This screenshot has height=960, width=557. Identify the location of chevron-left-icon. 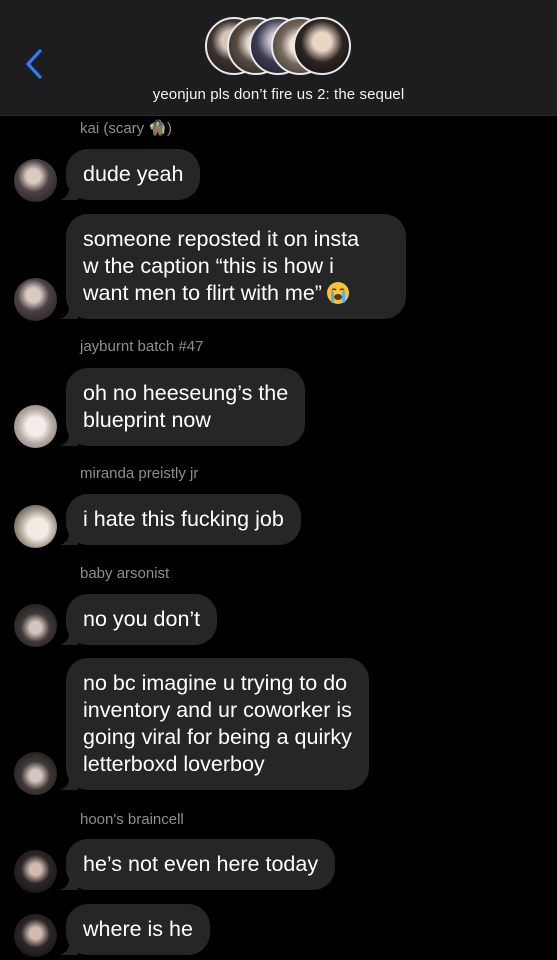
(34, 64).